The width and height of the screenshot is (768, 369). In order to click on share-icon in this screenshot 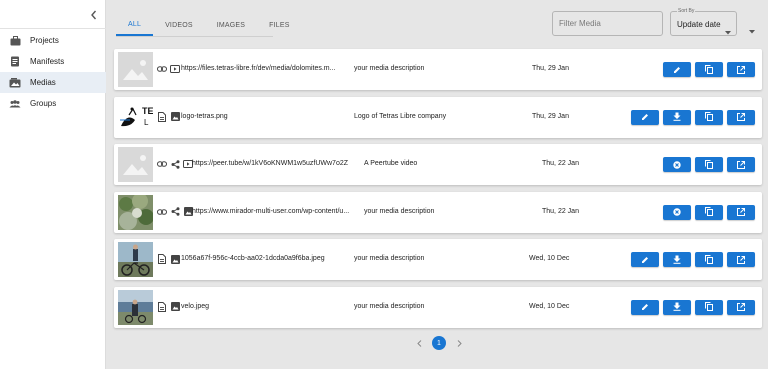, I will do `click(175, 164)`.